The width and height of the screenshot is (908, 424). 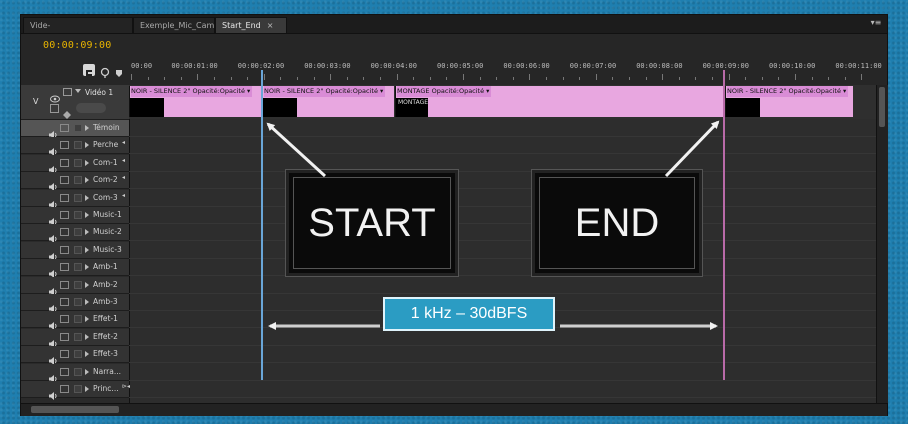 I want to click on audio-track-header: Effet-2, so click(x=75, y=338).